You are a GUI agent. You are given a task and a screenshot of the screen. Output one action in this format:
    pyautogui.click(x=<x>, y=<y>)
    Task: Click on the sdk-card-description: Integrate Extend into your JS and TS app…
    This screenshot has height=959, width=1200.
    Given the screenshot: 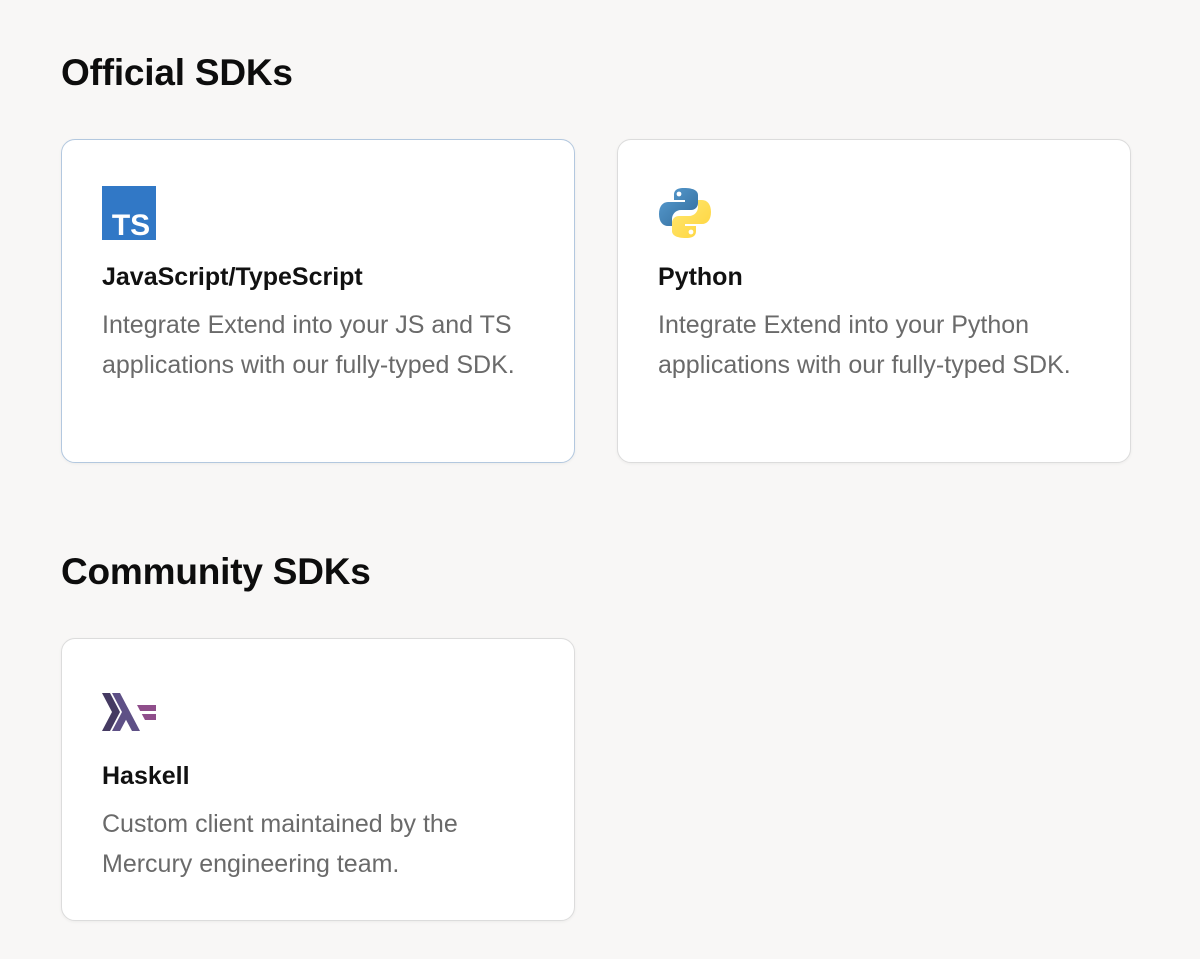 What is the action you would take?
    pyautogui.click(x=308, y=345)
    